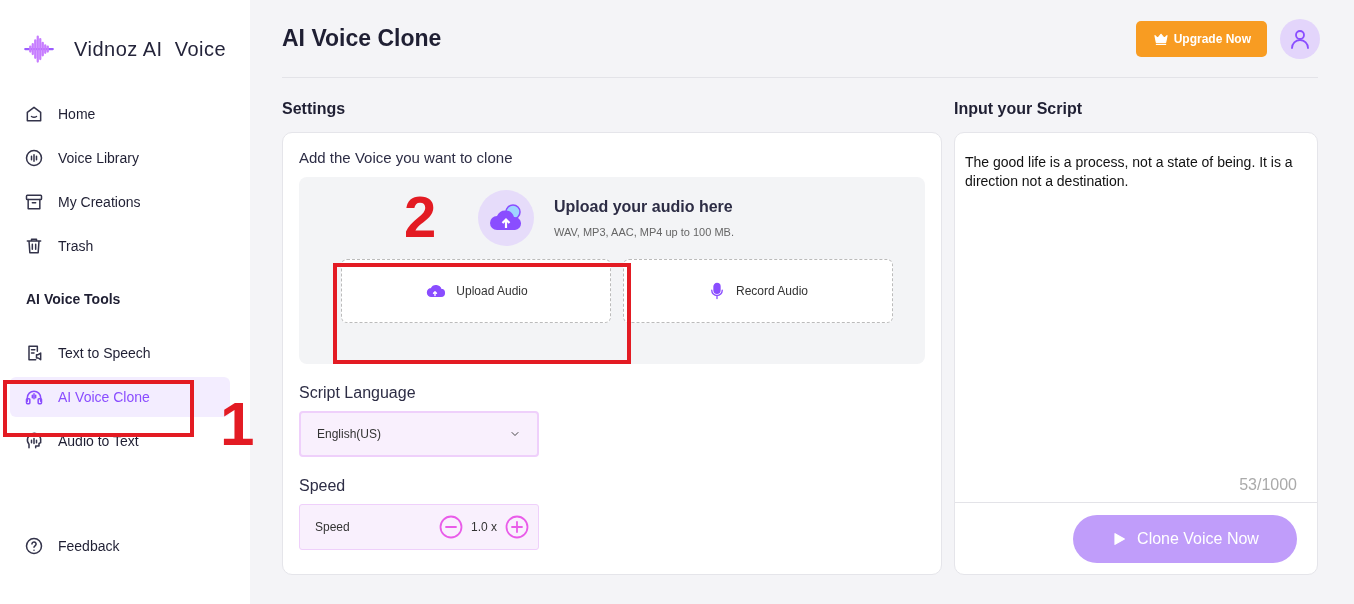 Image resolution: width=1354 pixels, height=604 pixels. Describe the element at coordinates (419, 434) in the screenshot. I see `language-dropdown: English(US)` at that location.